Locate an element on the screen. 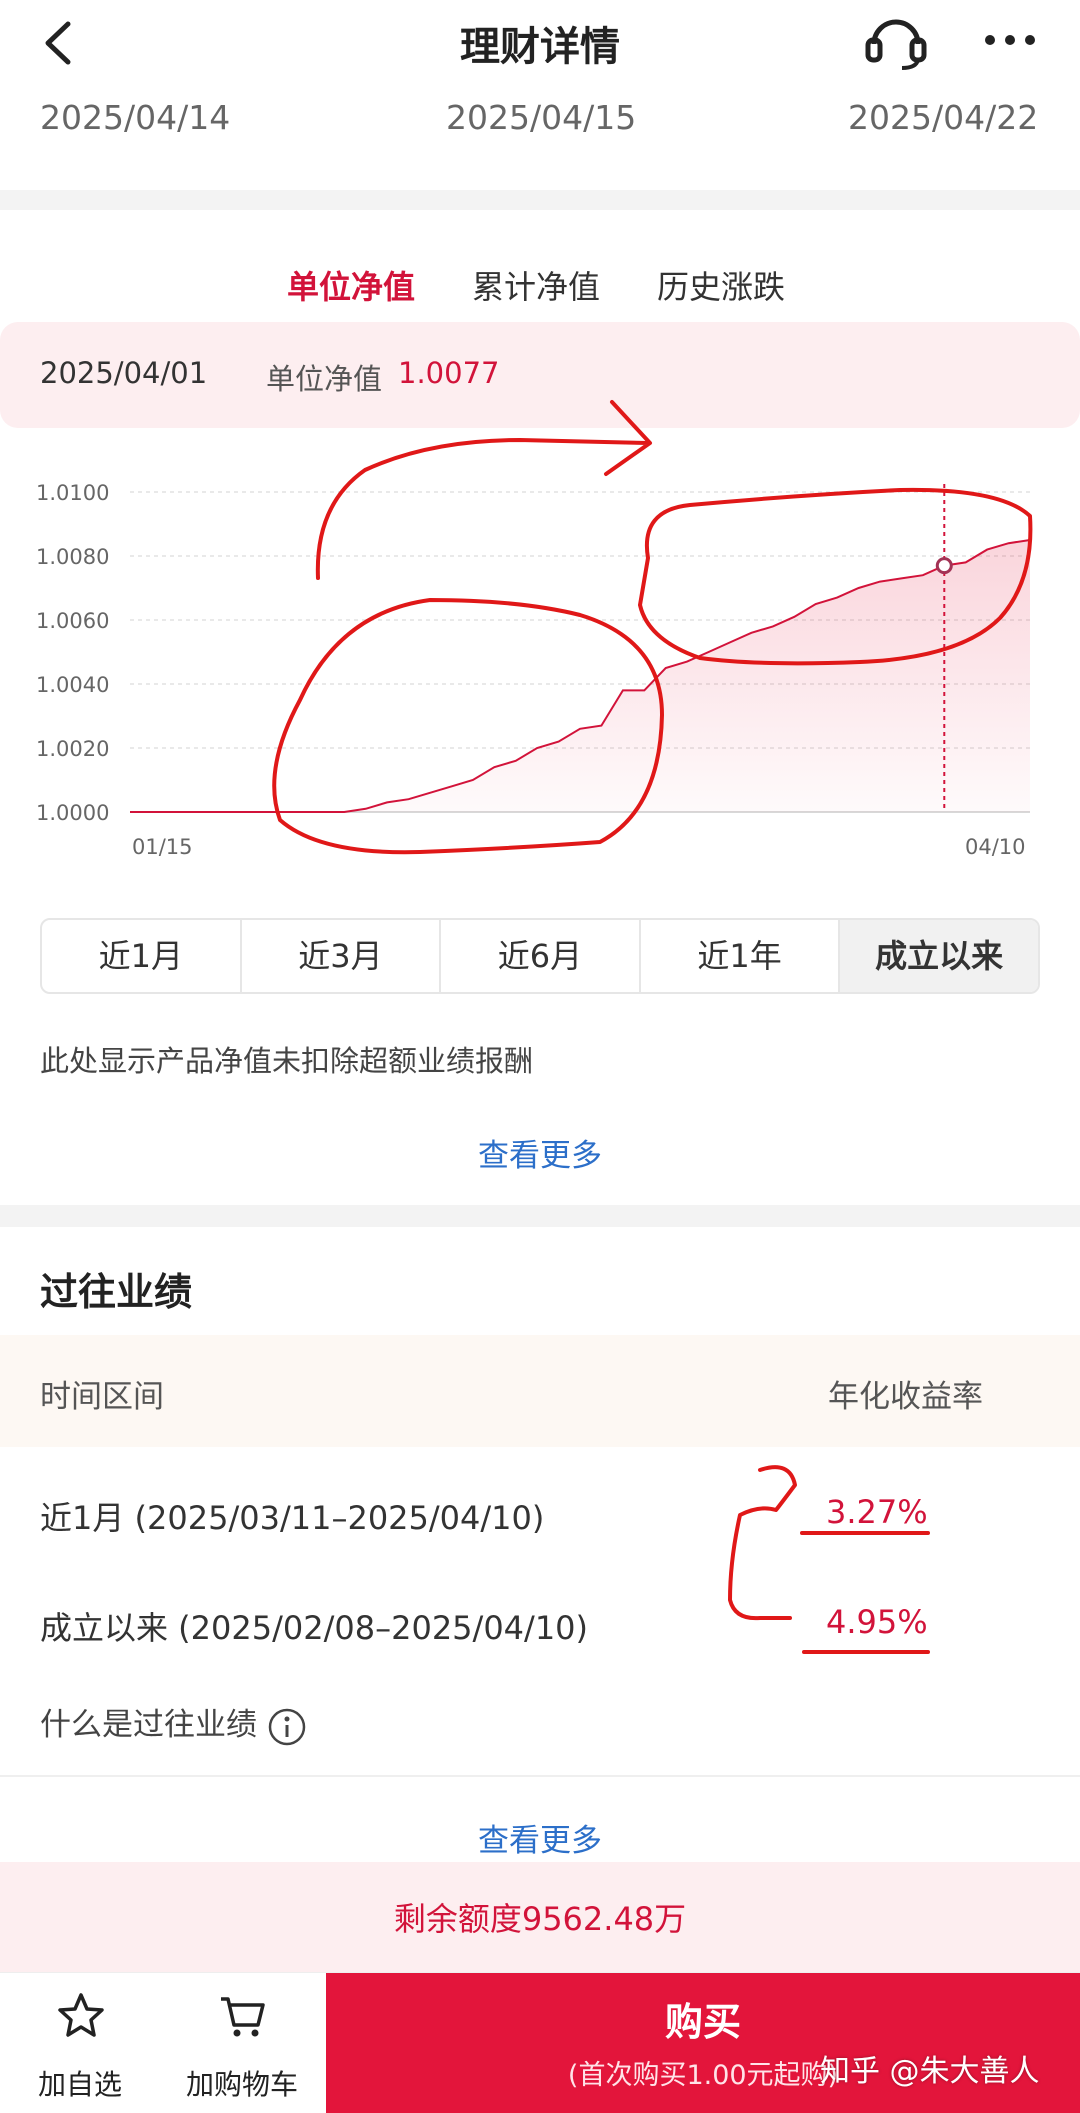  col-period: 时间区间 is located at coordinates (102, 1397).